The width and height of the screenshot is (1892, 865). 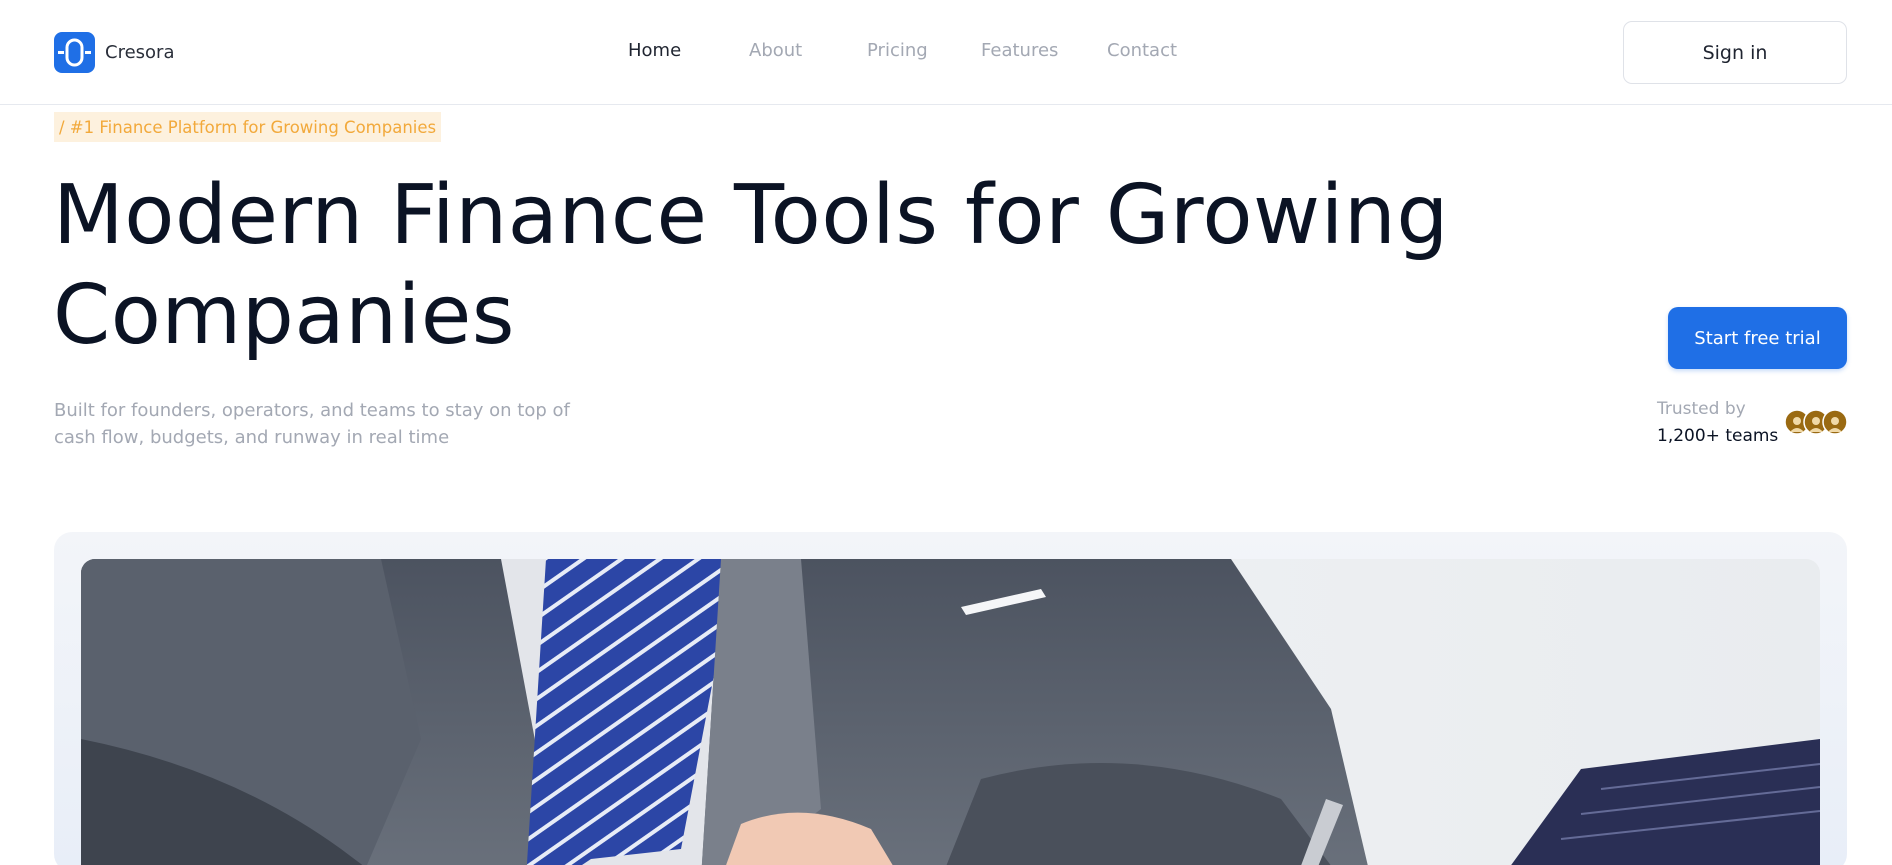 What do you see at coordinates (775, 50) in the screenshot?
I see `nav-about: About` at bounding box center [775, 50].